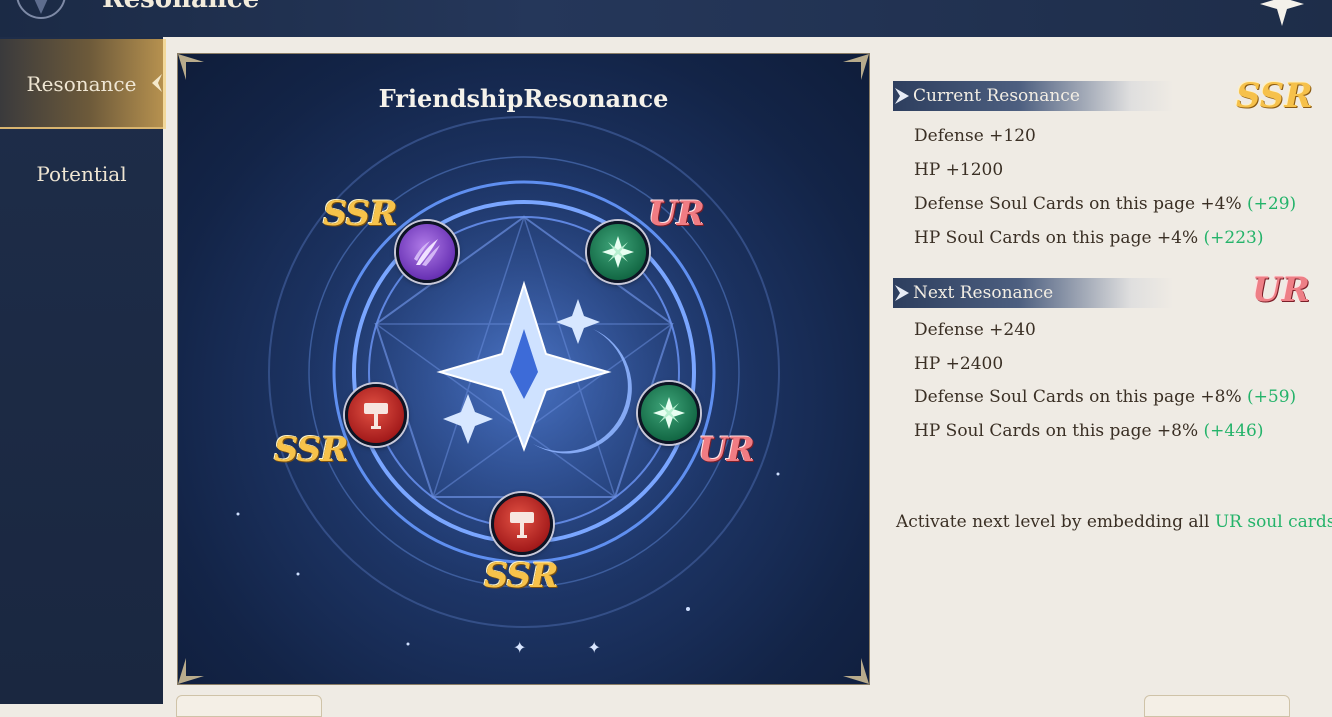 The width and height of the screenshot is (1332, 717). Describe the element at coordinates (180, 7) in the screenshot. I see `page-title: Resonance` at that location.